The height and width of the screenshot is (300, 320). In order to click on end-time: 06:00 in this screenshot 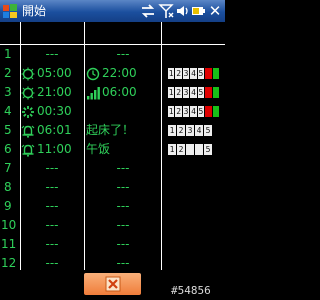, I will do `click(119, 92)`.